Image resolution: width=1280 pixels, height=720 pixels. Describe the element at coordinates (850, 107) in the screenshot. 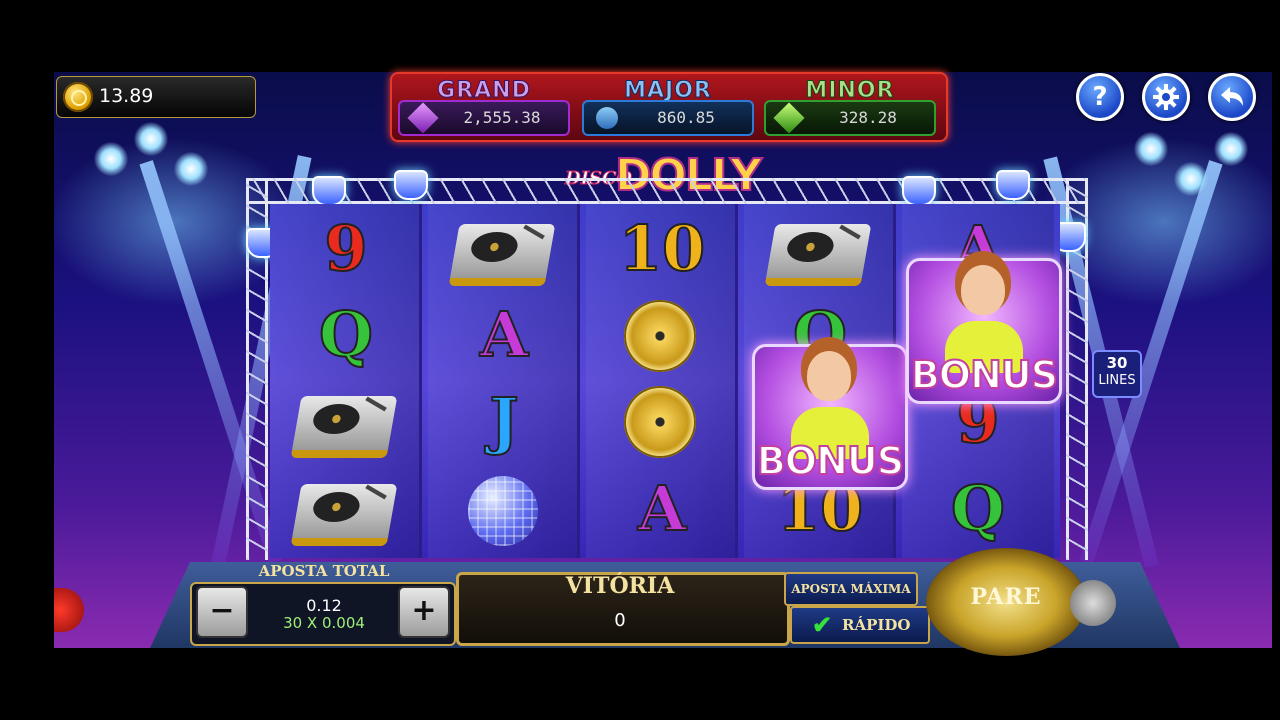

I see `jackpot-minor: MINOR 328.28` at that location.